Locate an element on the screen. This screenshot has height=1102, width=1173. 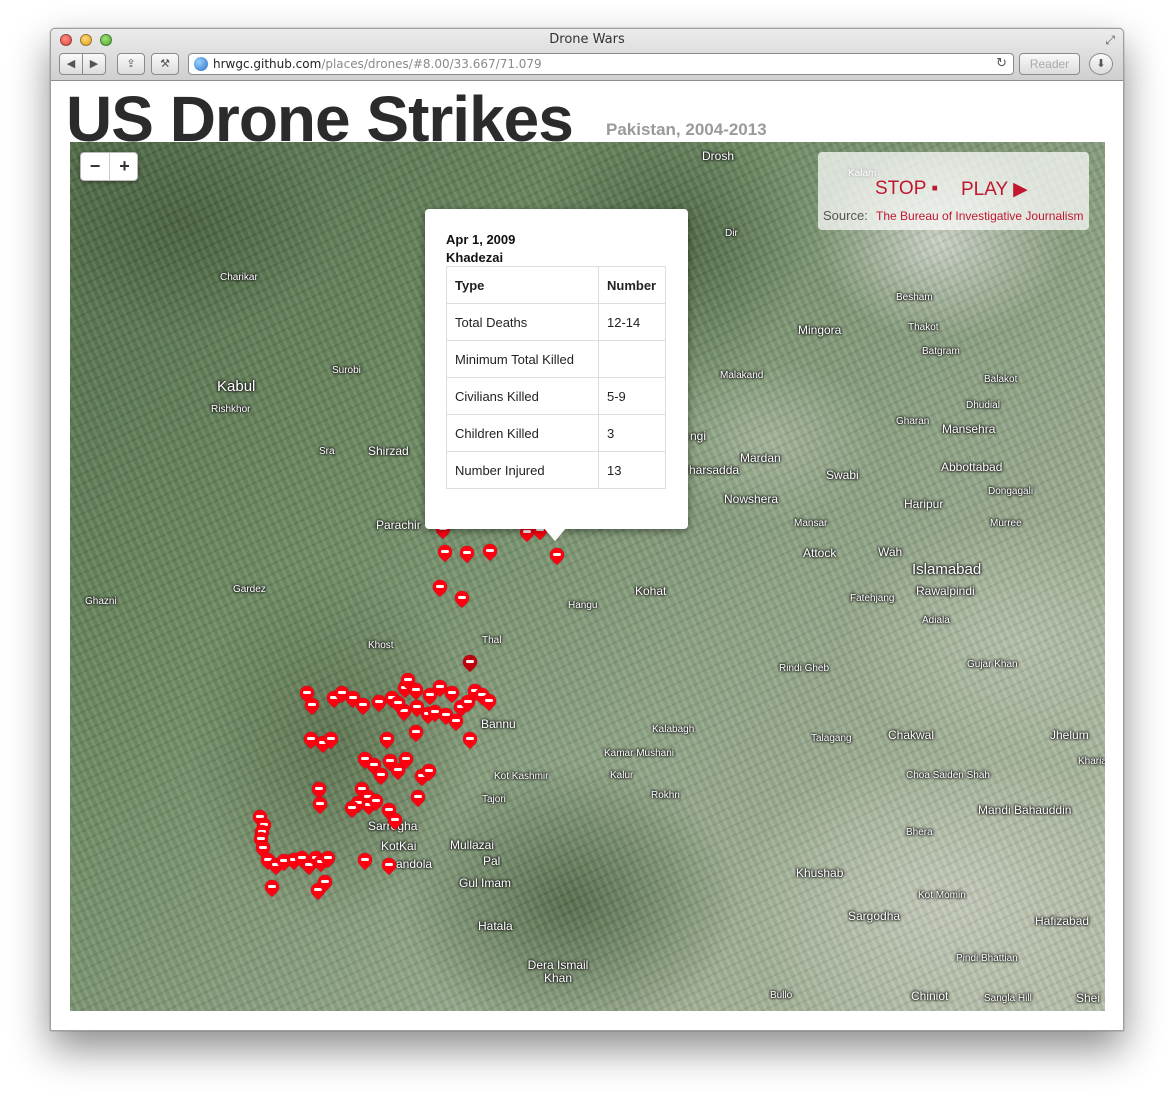
reader-button: Reader is located at coordinates (1049, 64).